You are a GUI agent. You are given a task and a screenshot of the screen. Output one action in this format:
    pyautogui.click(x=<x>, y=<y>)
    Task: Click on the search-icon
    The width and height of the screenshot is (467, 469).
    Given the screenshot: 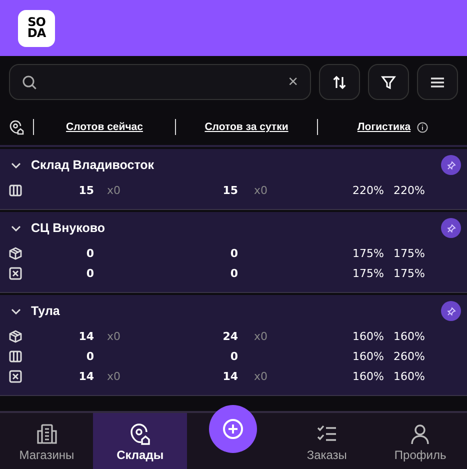 What is the action you would take?
    pyautogui.click(x=29, y=82)
    